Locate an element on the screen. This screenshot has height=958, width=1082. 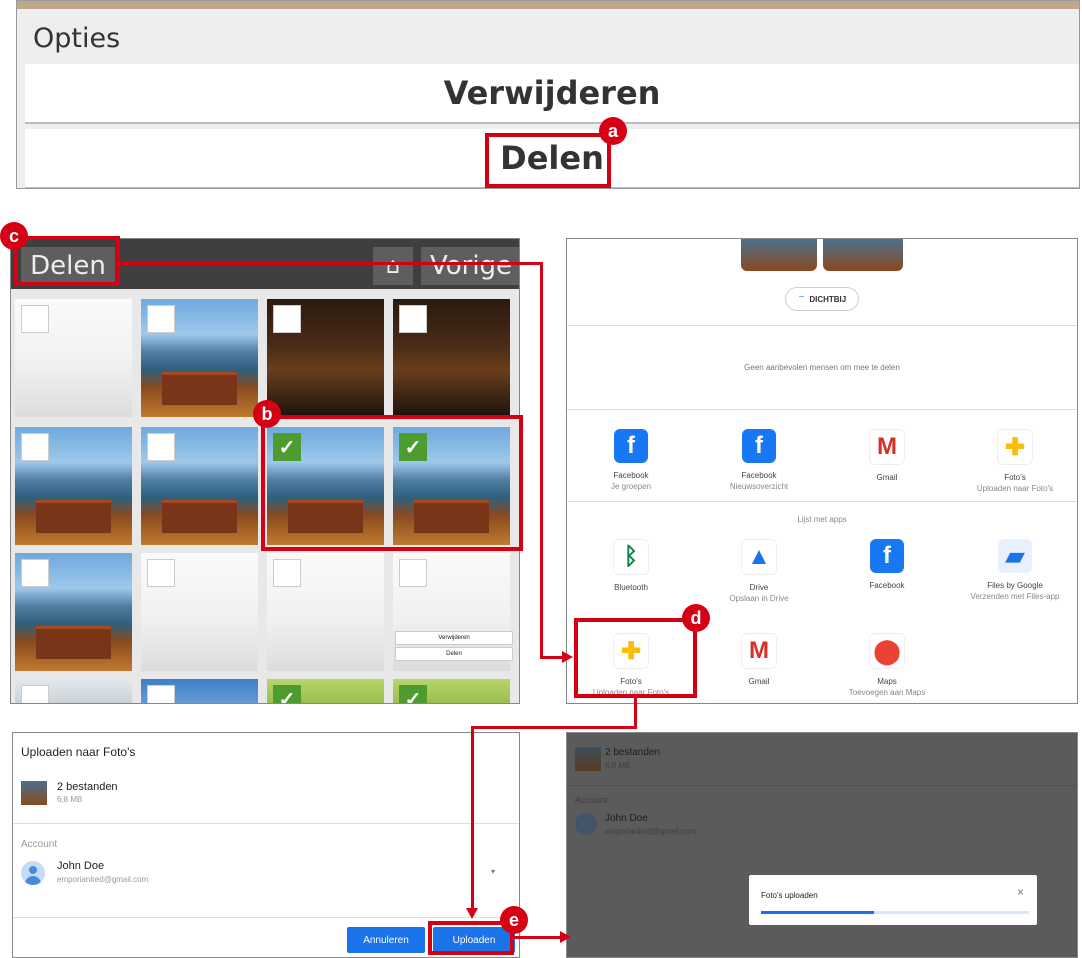
app-tile-facebook: f Facebook Nieuwsoverzicht is located at coordinates (759, 460).